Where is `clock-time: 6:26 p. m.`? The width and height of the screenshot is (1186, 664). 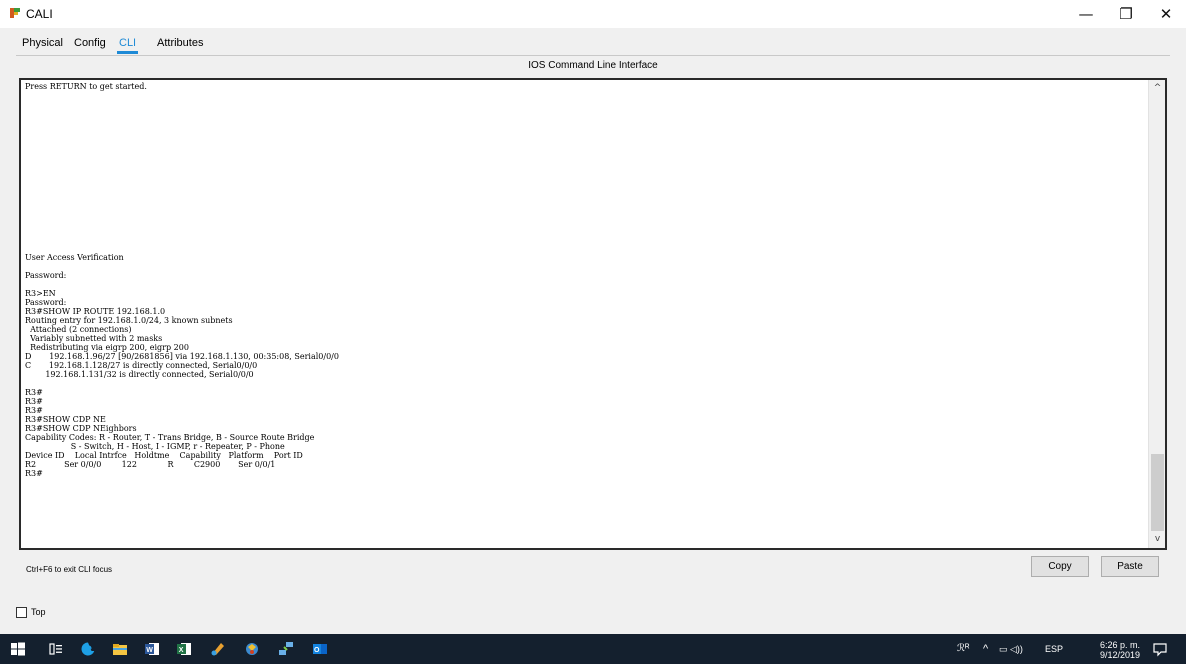
clock-time: 6:26 p. m. is located at coordinates (1120, 645).